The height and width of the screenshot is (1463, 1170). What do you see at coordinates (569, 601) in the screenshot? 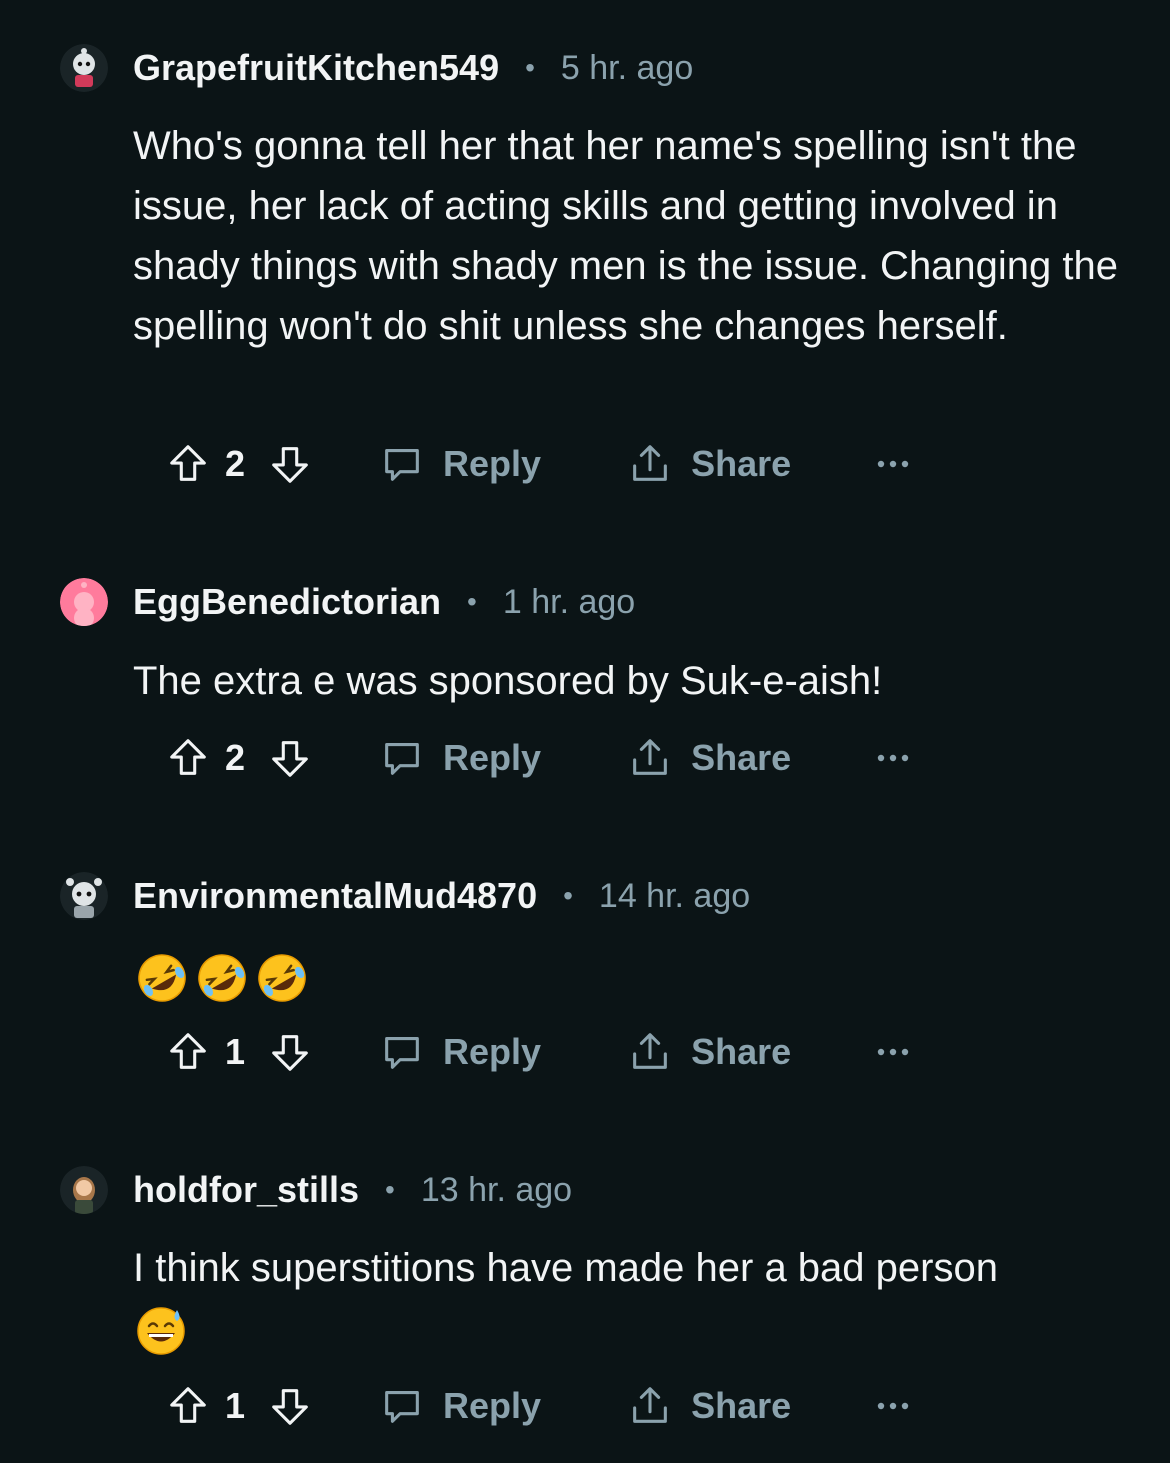
I see `timestamp: 1 hr. ago` at bounding box center [569, 601].